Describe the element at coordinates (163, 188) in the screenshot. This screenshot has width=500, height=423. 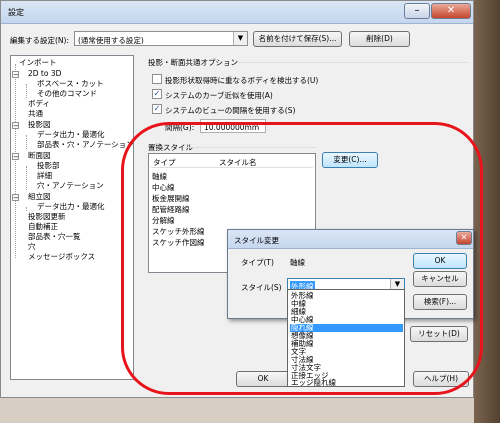
I see `list-item: 中心線` at that location.